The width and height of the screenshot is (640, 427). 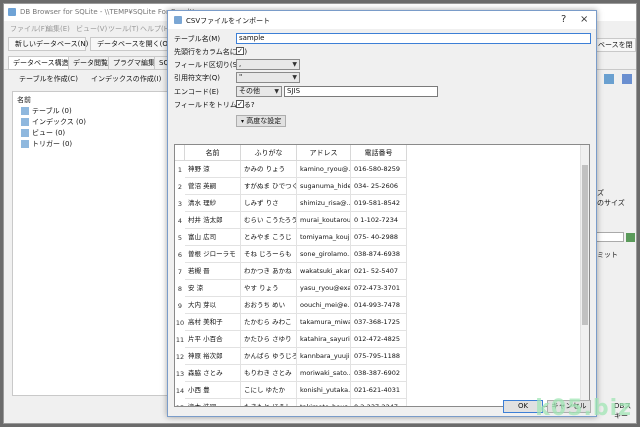 What do you see at coordinates (240, 104) in the screenshot?
I see `trim-fields-checkbox: ✓` at bounding box center [240, 104].